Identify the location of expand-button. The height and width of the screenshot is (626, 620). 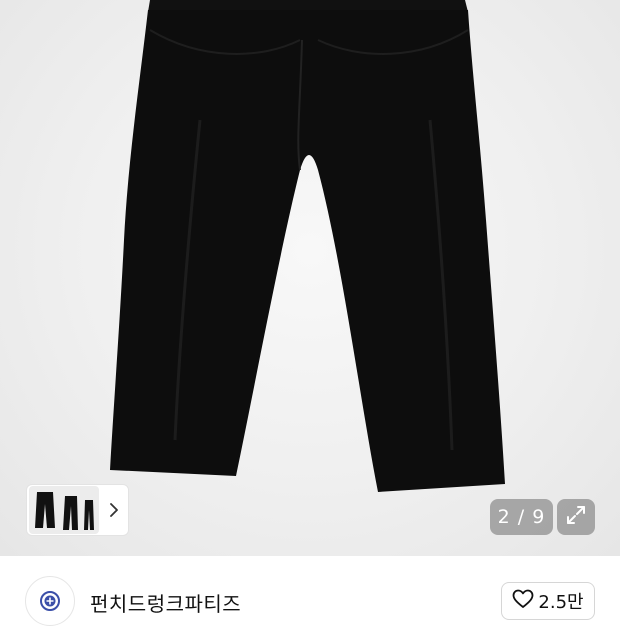
(576, 517).